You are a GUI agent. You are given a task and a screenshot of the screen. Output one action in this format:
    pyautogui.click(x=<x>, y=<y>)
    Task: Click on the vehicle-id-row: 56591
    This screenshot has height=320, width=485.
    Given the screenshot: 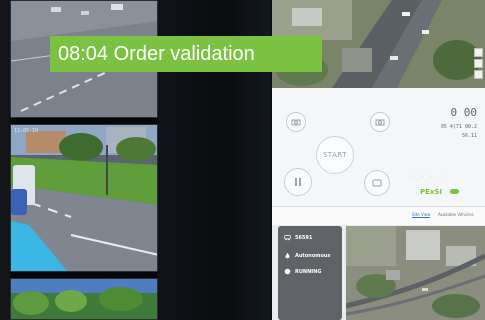 What is the action you would take?
    pyautogui.click(x=298, y=237)
    